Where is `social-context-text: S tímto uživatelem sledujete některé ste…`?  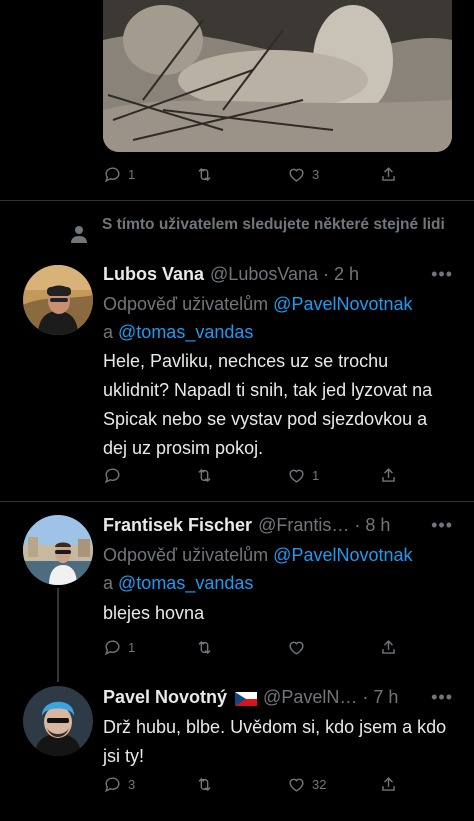
social-context-text: S tímto uživatelem sledujete některé ste… is located at coordinates (273, 224).